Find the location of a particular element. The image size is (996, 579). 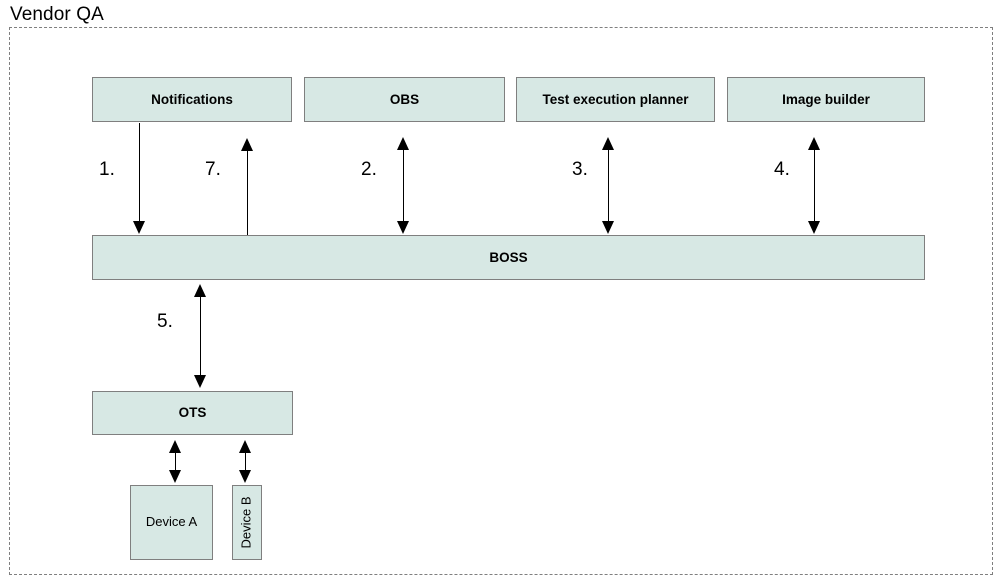

node-boss: BOSS is located at coordinates (508, 257).